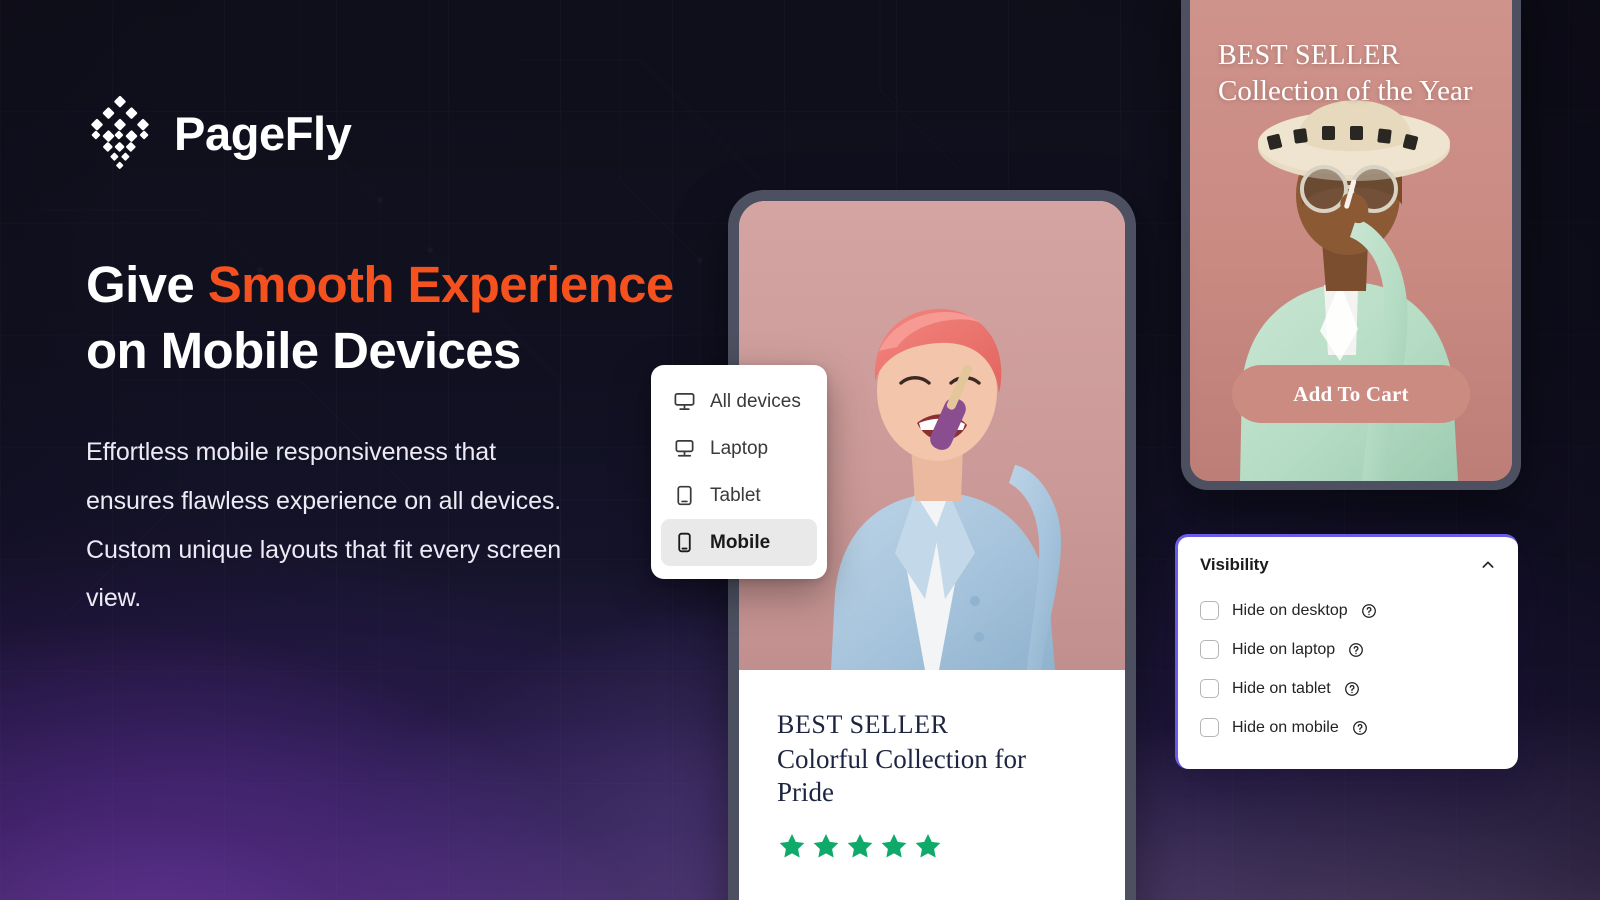 This screenshot has height=900, width=1600. Describe the element at coordinates (901, 775) in the screenshot. I see `mobile-subtitle: Colorful Collection for Pride` at that location.